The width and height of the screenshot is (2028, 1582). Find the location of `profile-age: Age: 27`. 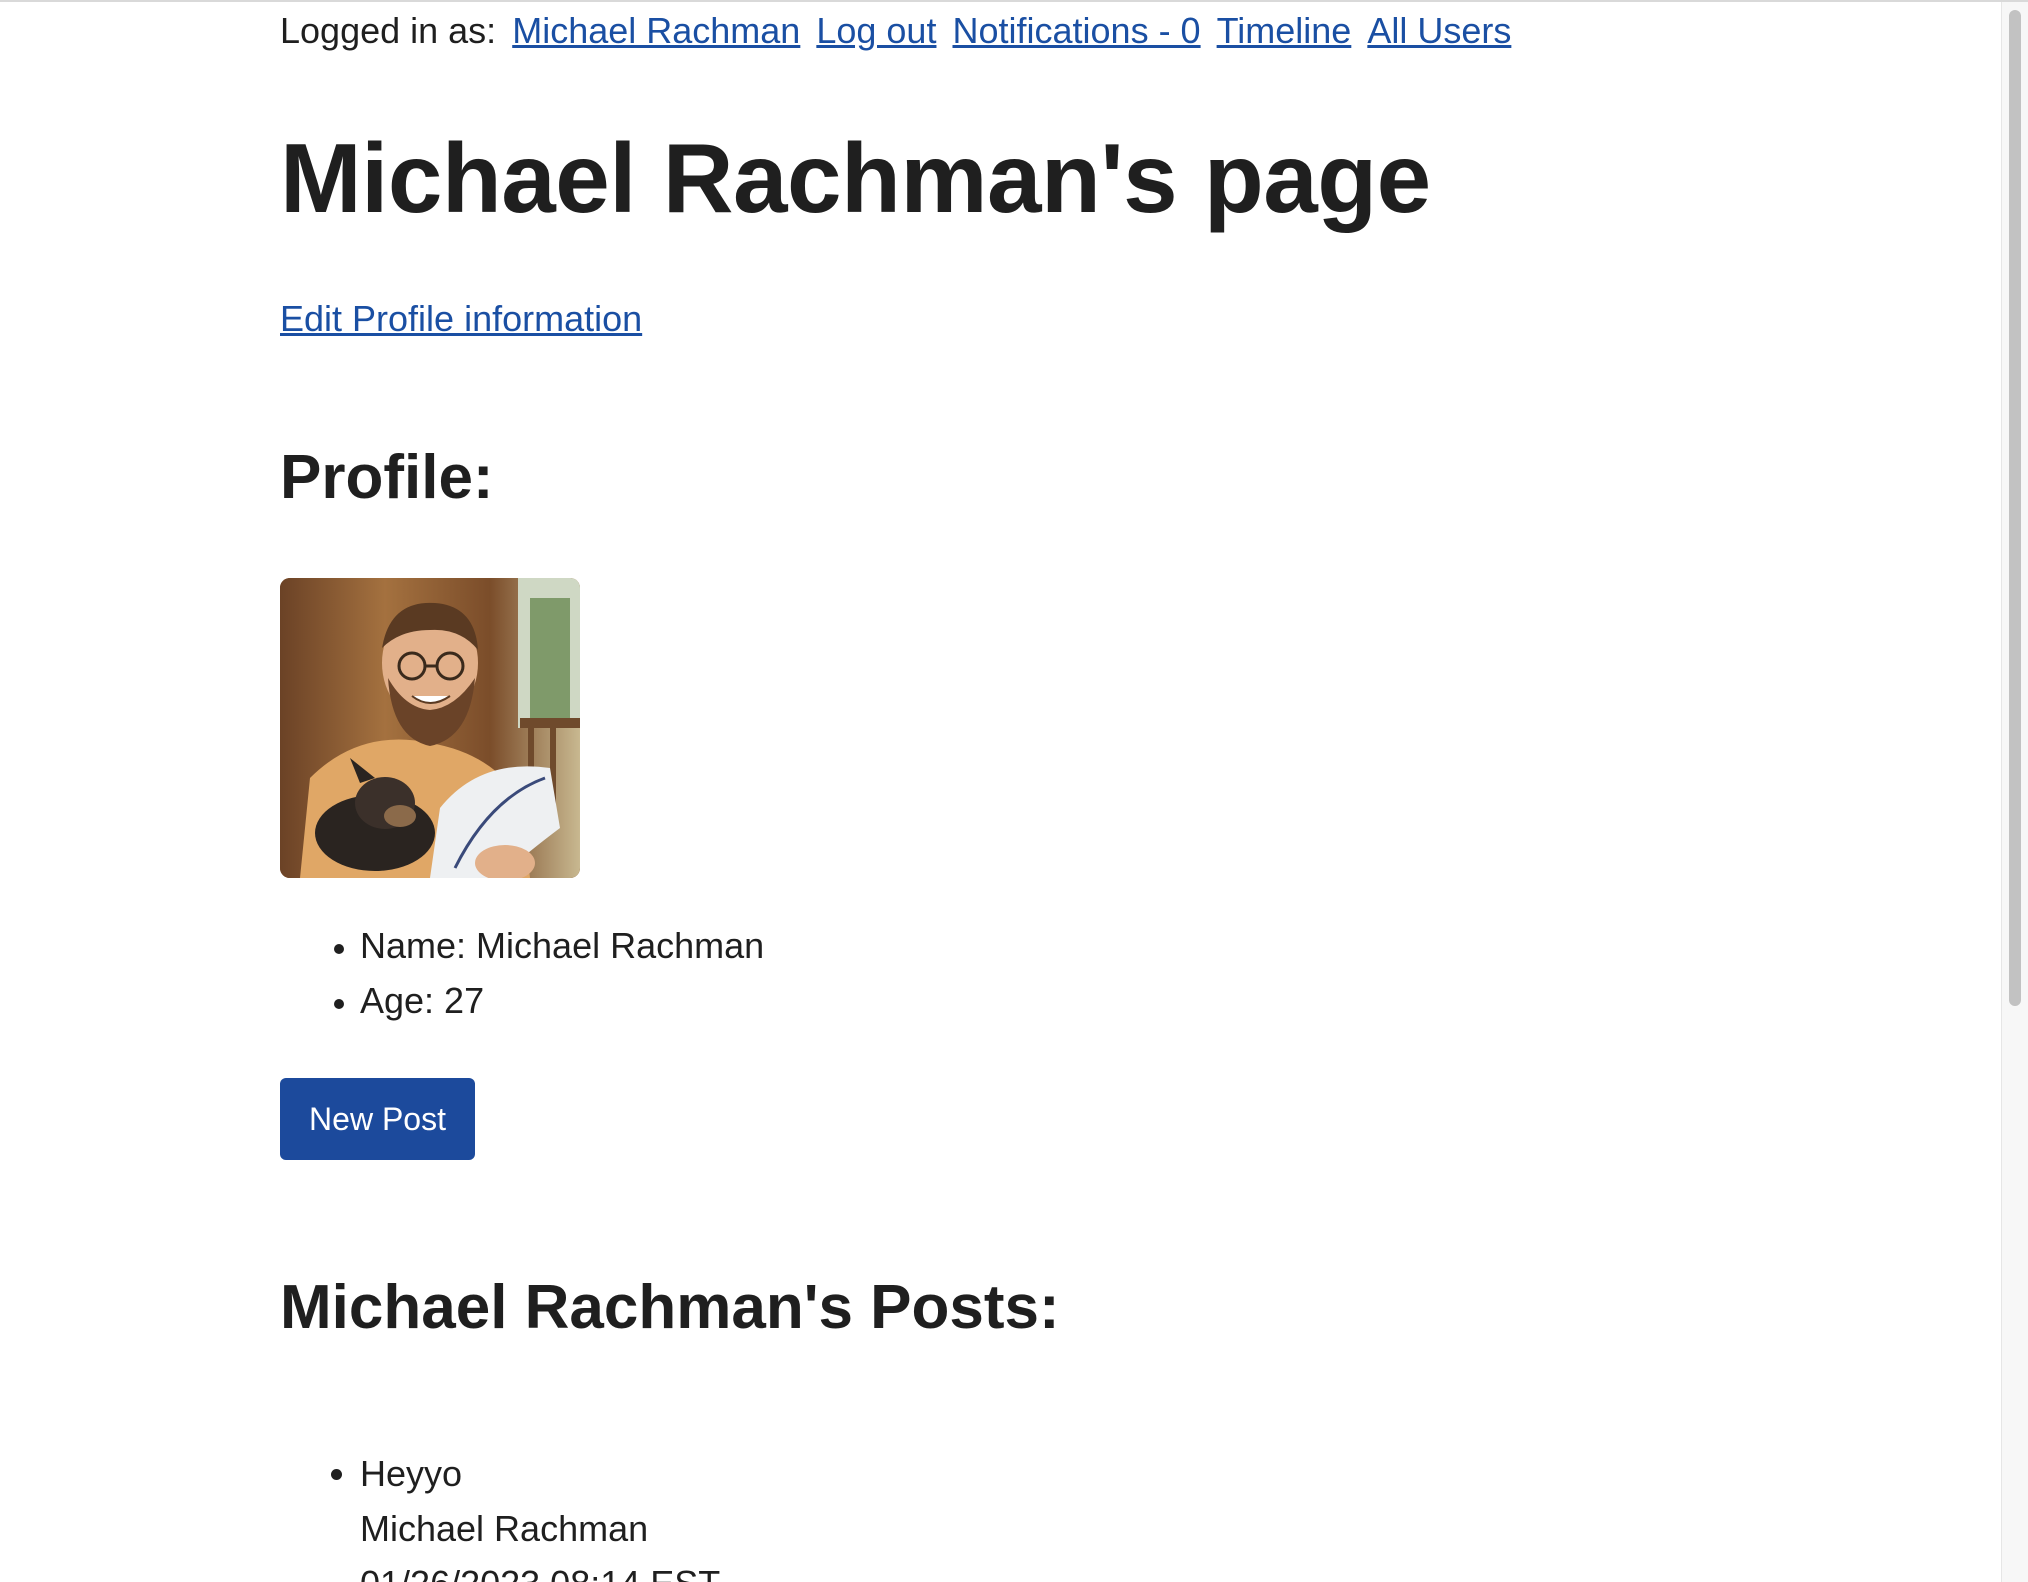

profile-age: Age: 27 is located at coordinates (562, 1000).